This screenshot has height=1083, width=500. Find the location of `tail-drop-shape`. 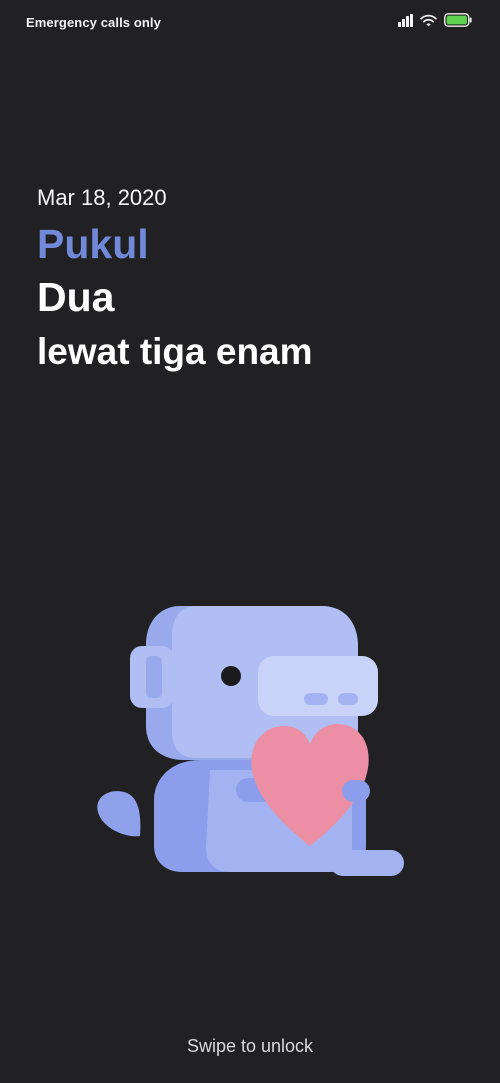

tail-drop-shape is located at coordinates (119, 814).